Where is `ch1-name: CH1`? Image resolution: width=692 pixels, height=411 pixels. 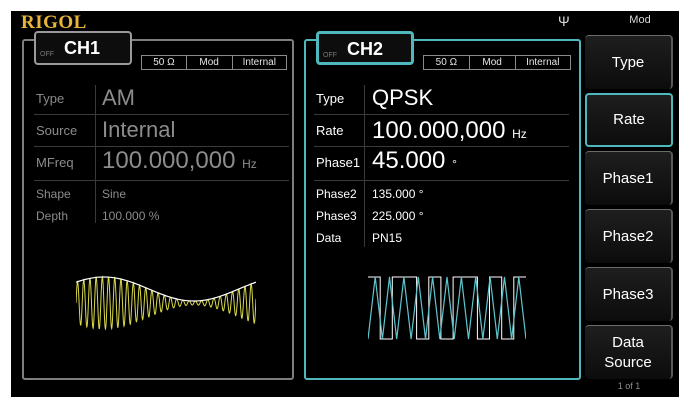 ch1-name: CH1 is located at coordinates (82, 48).